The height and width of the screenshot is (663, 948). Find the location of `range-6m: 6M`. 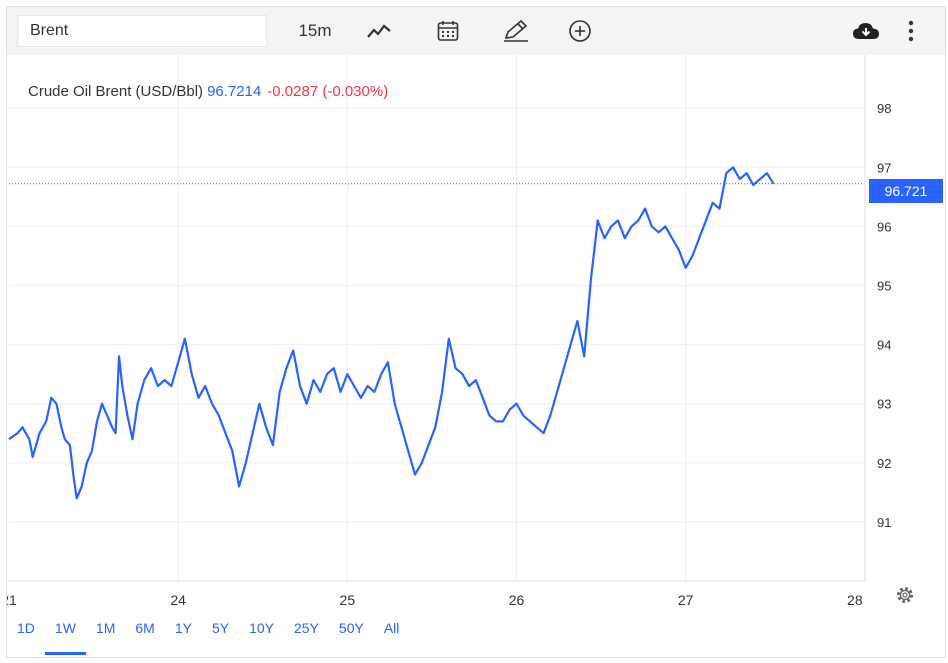

range-6m: 6M is located at coordinates (144, 633).